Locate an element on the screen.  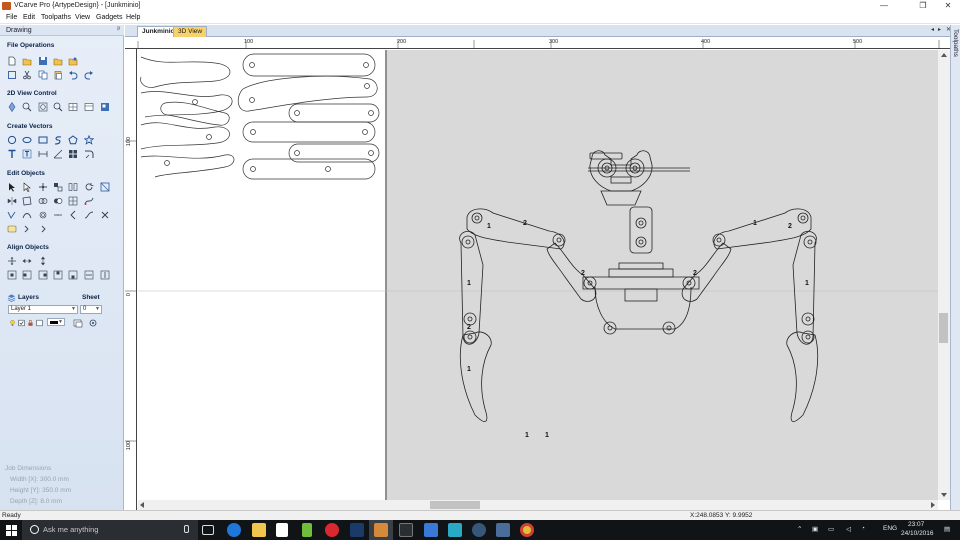
tab-3d-view: 3D View is located at coordinates (190, 31).